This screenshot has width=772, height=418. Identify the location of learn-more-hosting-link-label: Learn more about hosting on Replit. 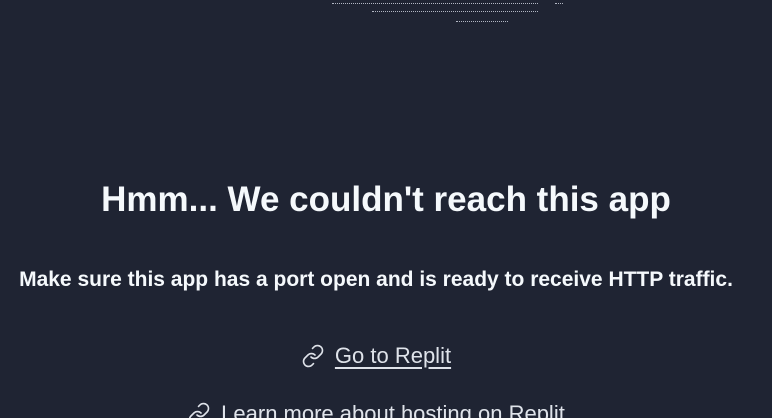
(393, 409).